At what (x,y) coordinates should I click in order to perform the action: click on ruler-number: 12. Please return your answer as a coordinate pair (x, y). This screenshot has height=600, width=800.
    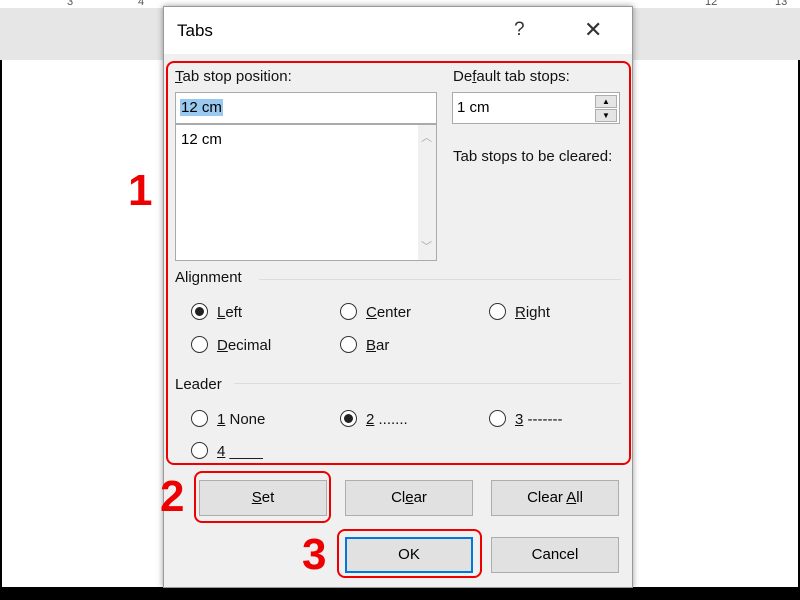
    Looking at the image, I should click on (711, 4).